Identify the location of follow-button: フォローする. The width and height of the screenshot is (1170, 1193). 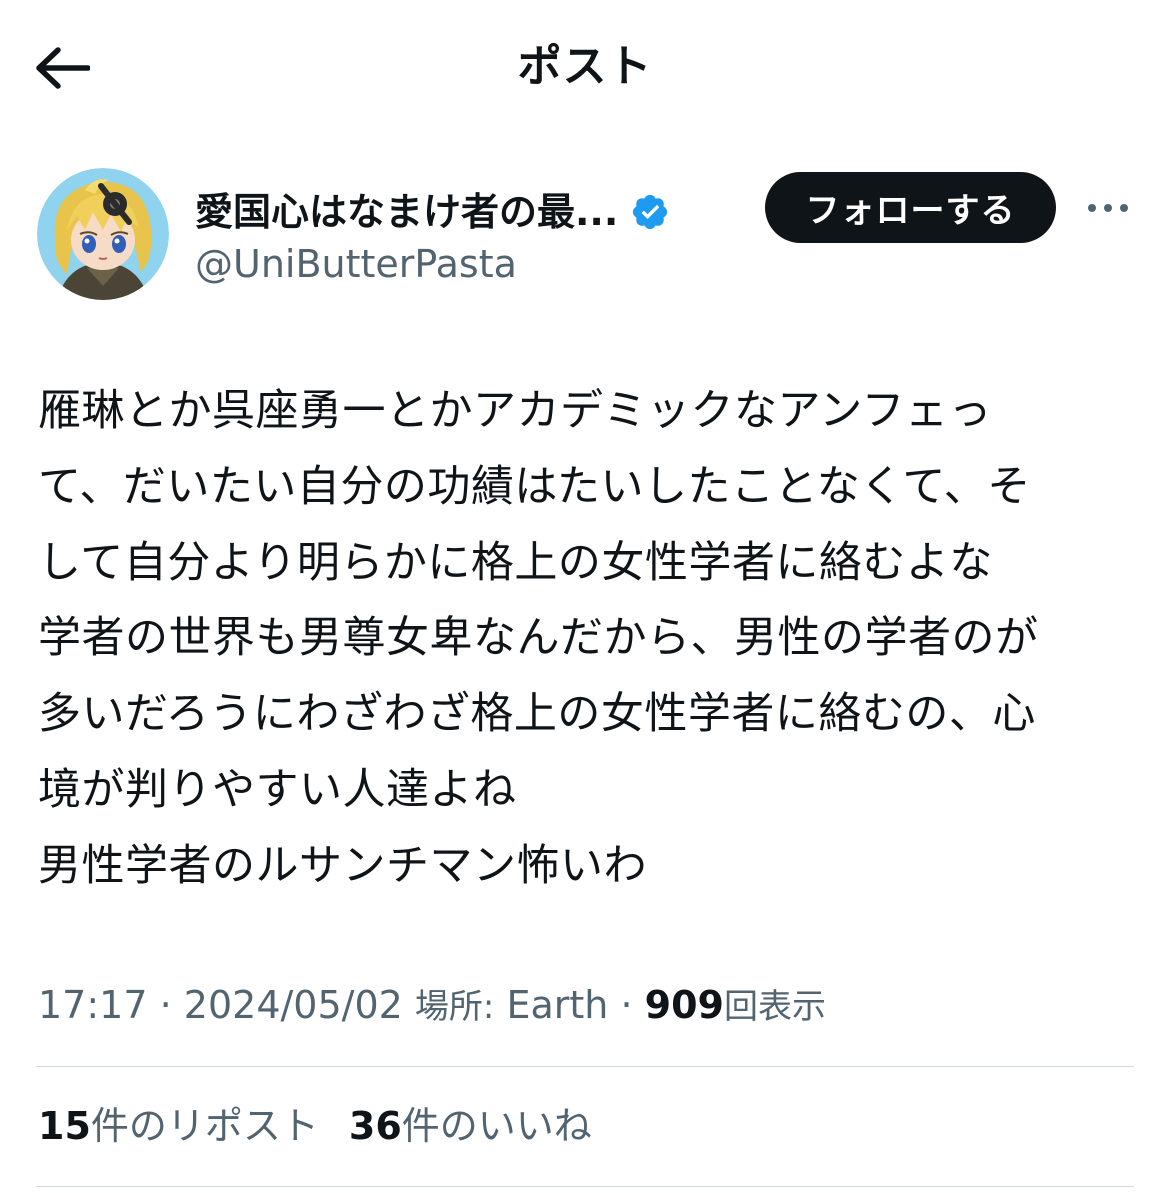
(910, 207).